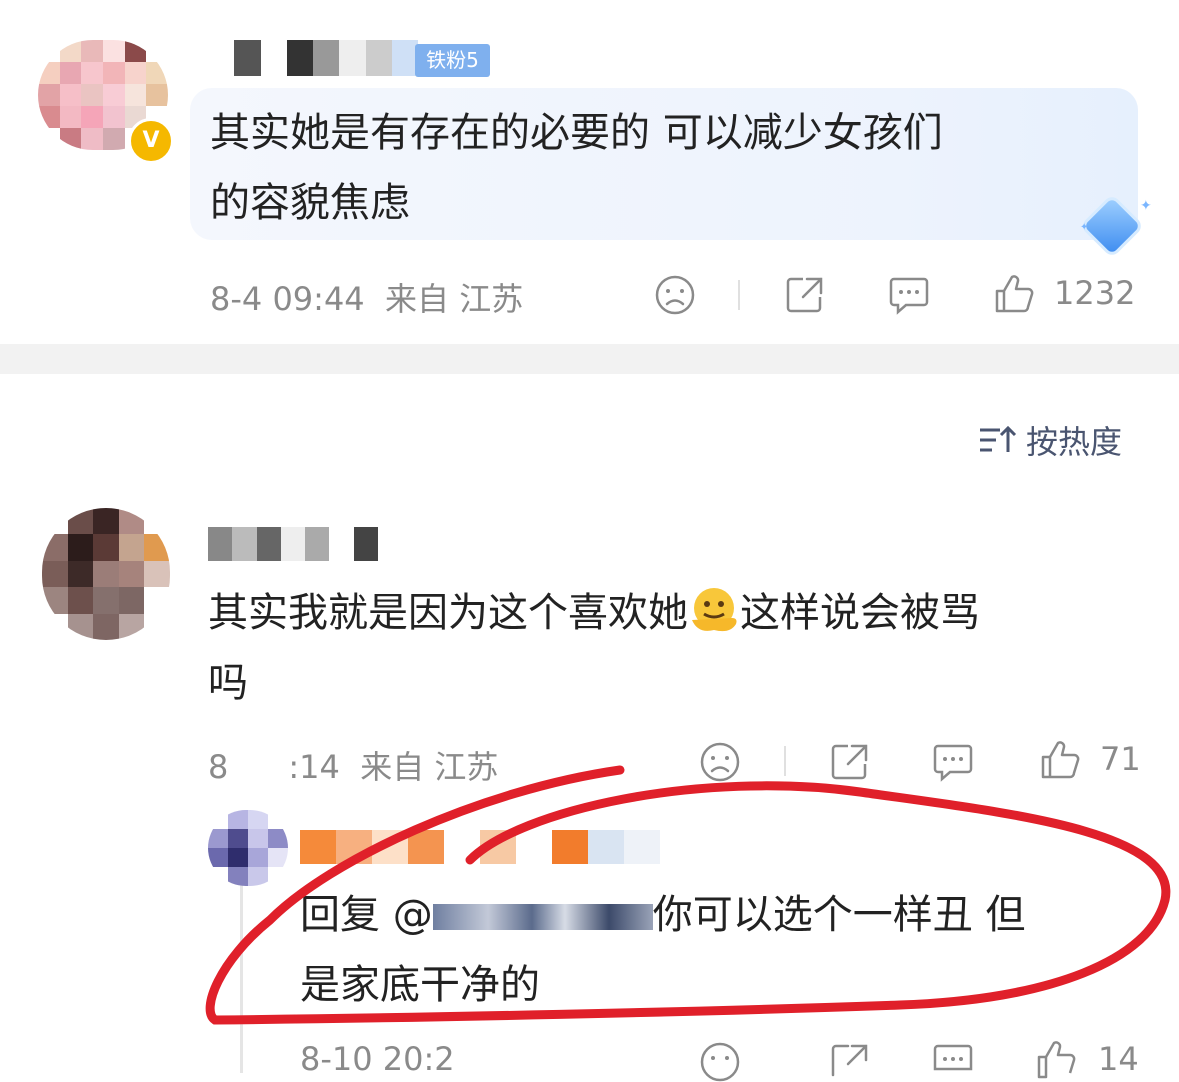  What do you see at coordinates (366, 915) in the screenshot?
I see `reply-prefix: 回复 @` at bounding box center [366, 915].